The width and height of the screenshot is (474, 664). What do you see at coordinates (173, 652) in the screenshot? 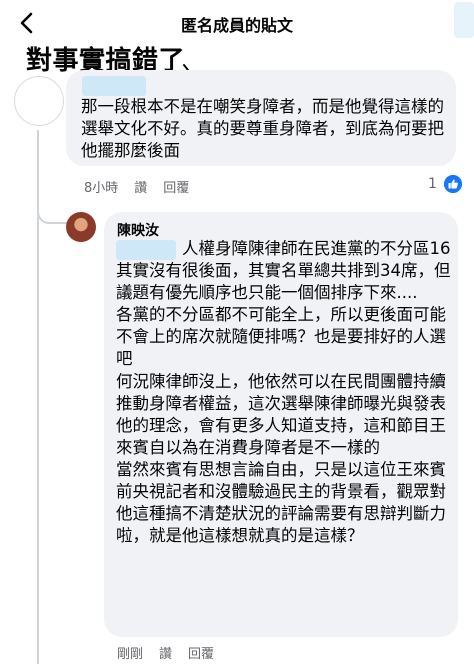
I see `comment-actions: 剛剛讚回覆` at bounding box center [173, 652].